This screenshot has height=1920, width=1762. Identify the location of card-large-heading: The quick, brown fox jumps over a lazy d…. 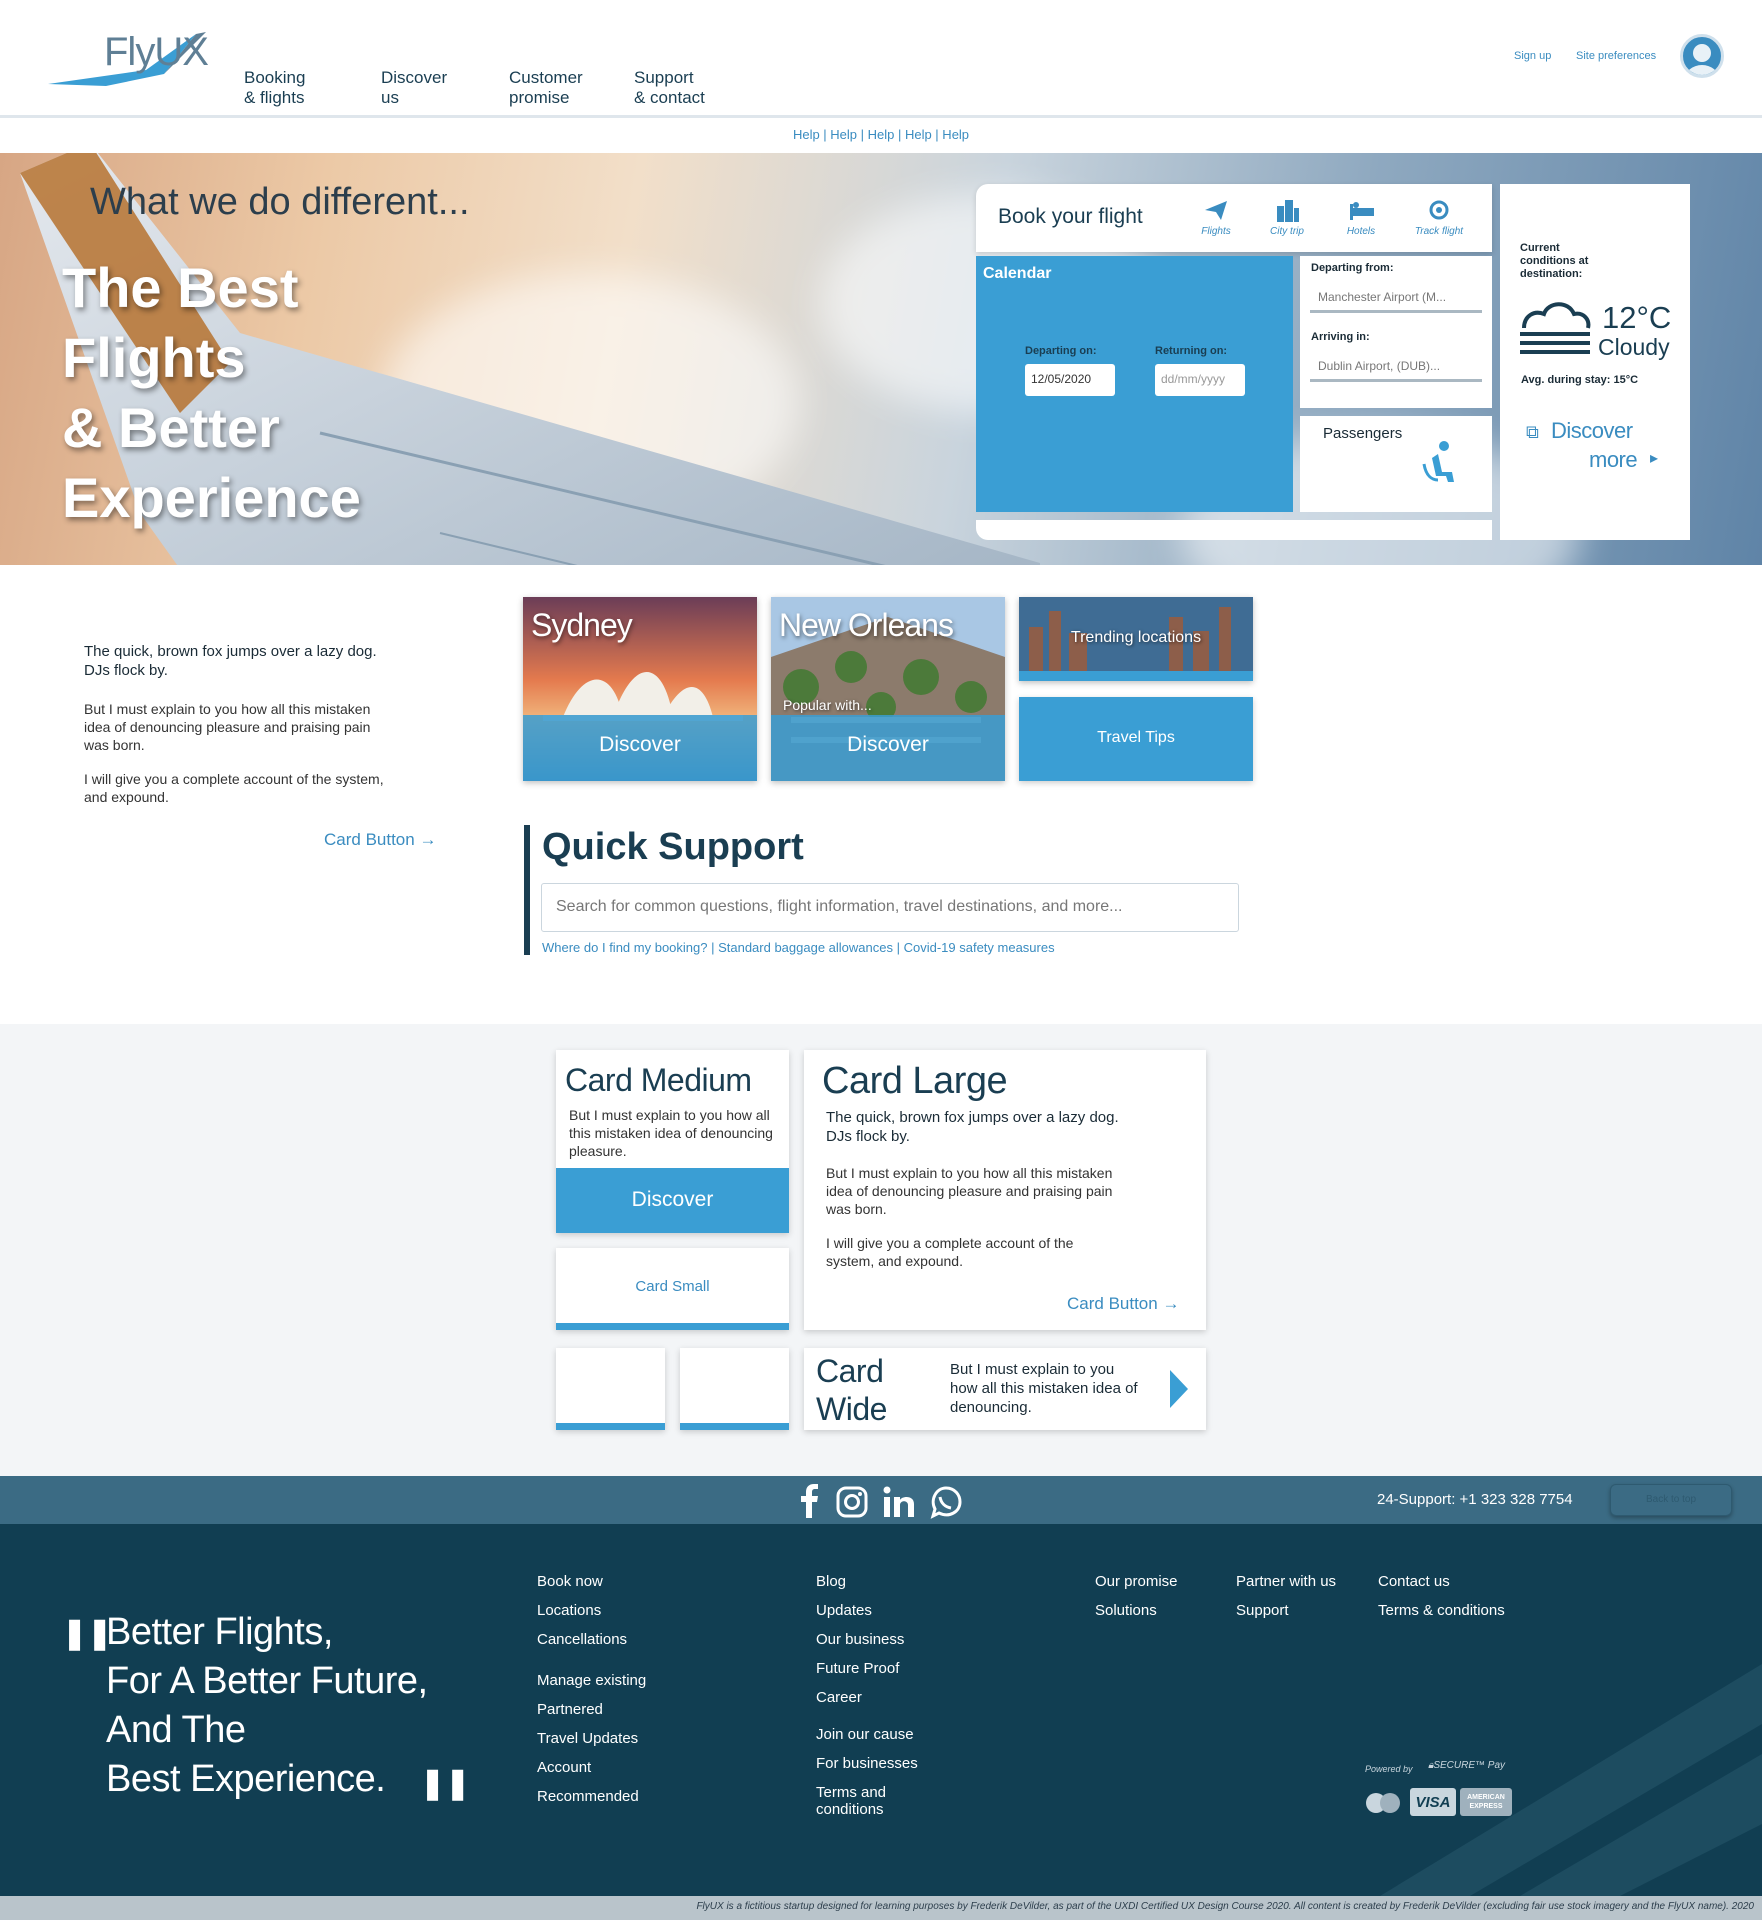
(972, 1127).